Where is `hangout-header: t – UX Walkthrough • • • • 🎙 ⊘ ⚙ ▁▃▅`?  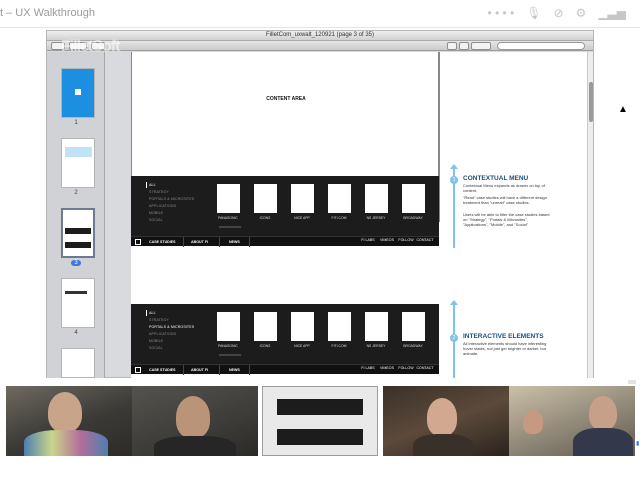
hangout-header: t – UX Walkthrough • • • • 🎙 ⊘ ⚙ ▁▃▅ is located at coordinates (320, 14).